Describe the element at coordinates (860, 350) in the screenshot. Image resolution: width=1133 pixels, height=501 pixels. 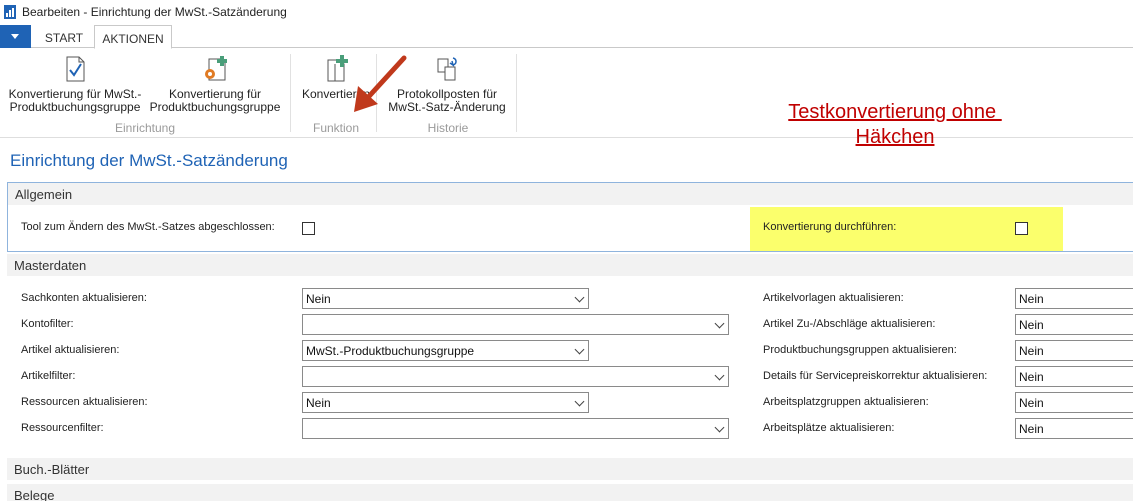
I see `produktbuchungsgruppen-label: Produktbuchungsgruppen aktualisieren:` at that location.